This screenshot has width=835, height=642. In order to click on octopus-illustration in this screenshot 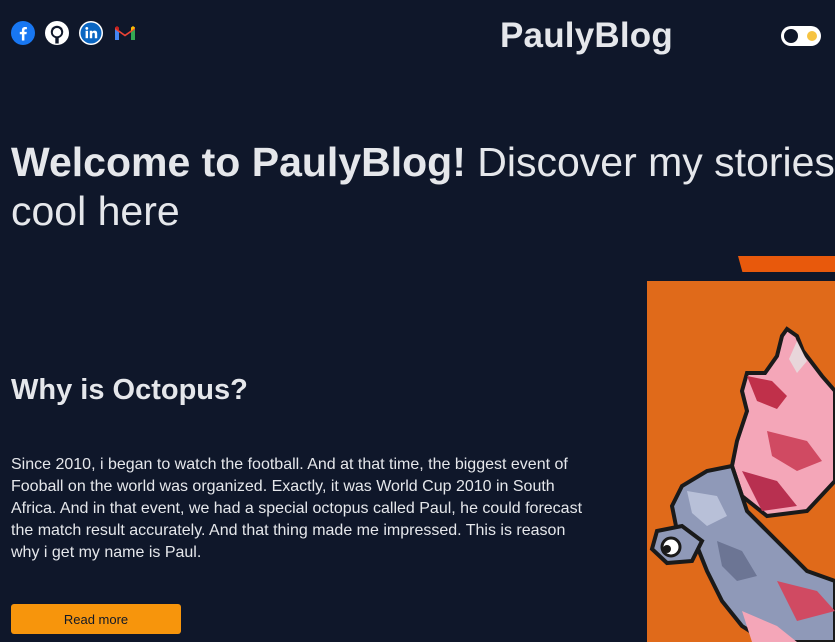, I will do `click(741, 461)`.